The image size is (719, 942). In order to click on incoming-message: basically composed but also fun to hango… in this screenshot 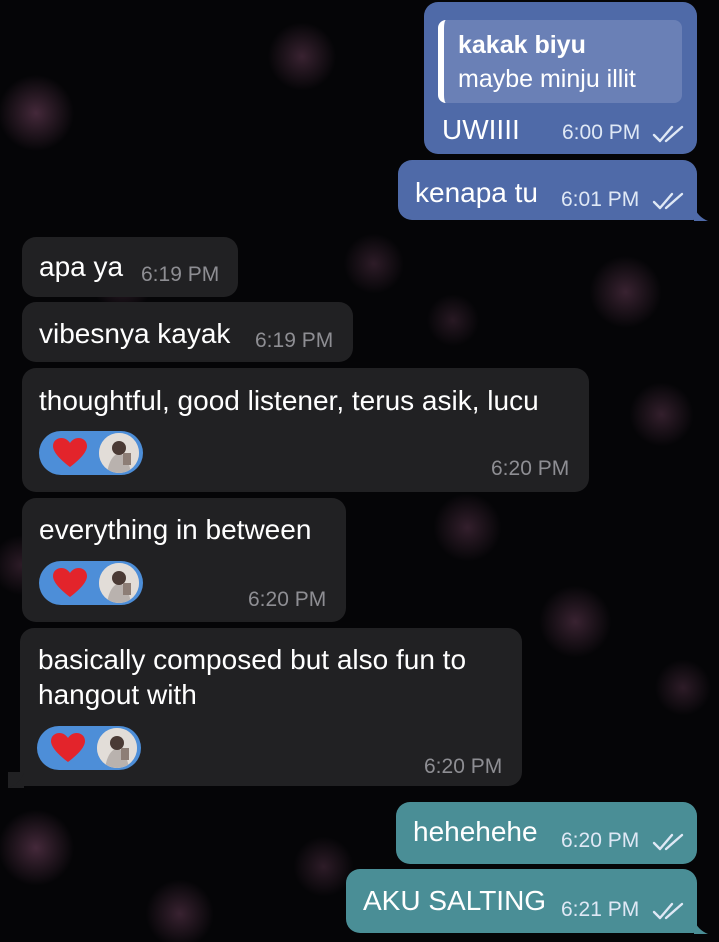, I will do `click(271, 707)`.